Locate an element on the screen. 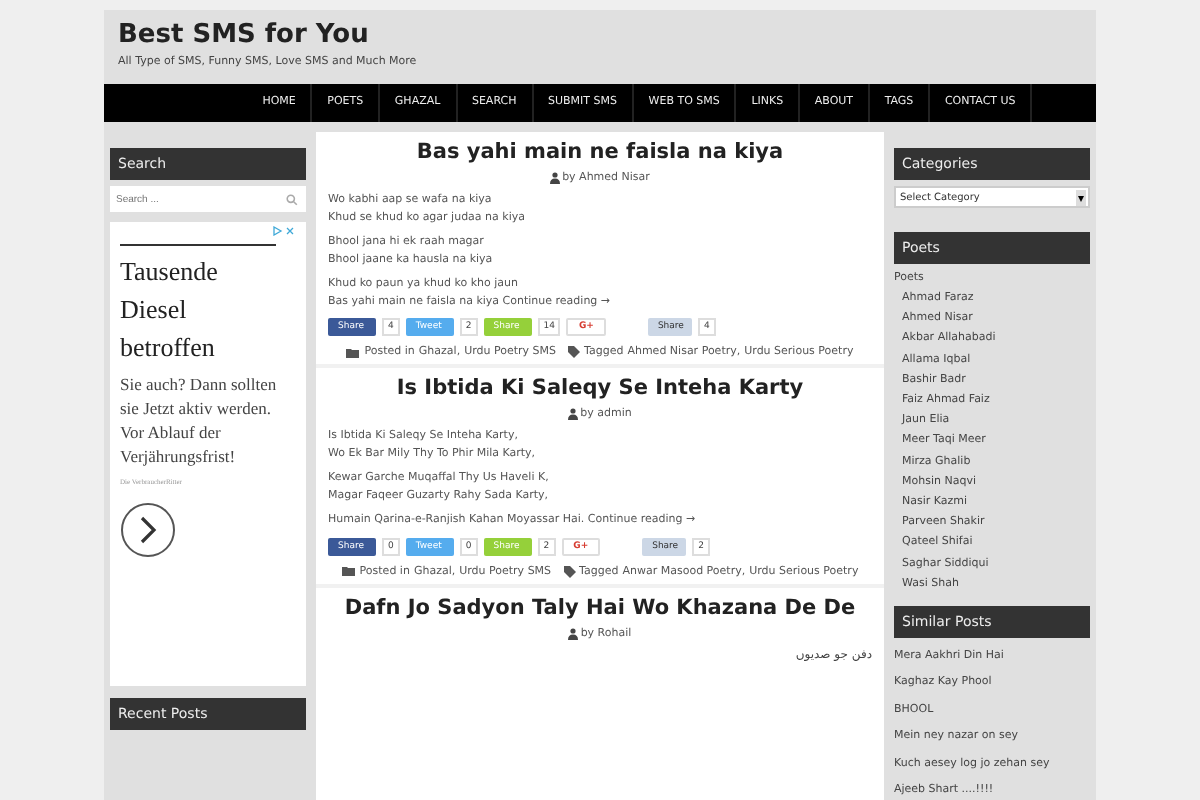 This screenshot has height=800, width=1200. ad-headline: Tausende Diesel betroffen is located at coordinates (190, 309).